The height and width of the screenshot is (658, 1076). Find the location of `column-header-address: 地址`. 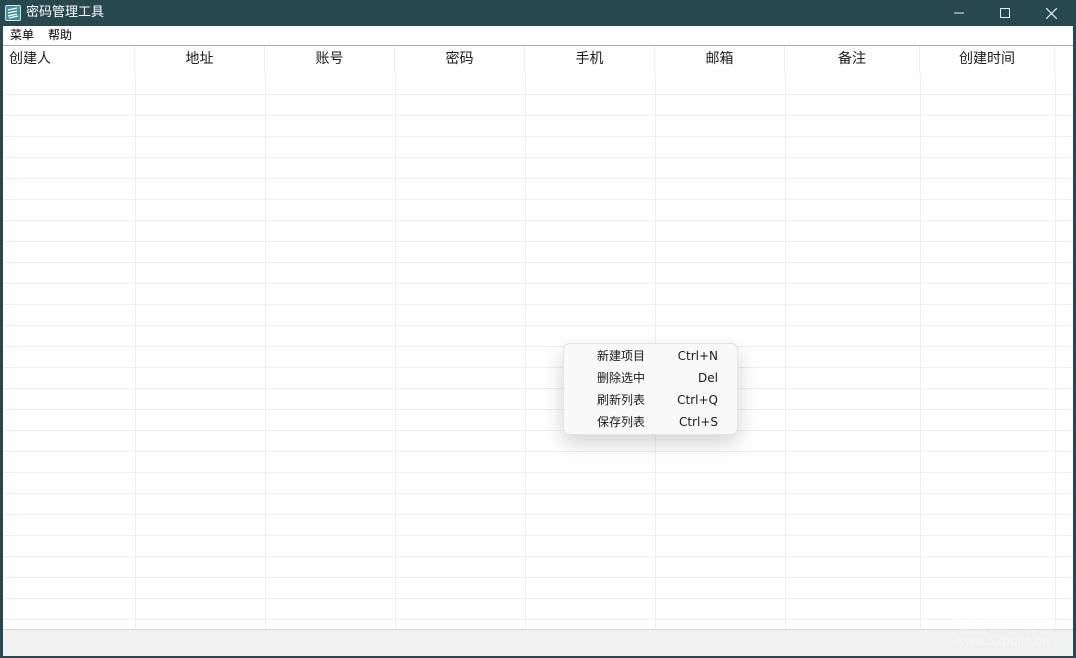

column-header-address: 地址 is located at coordinates (200, 59).